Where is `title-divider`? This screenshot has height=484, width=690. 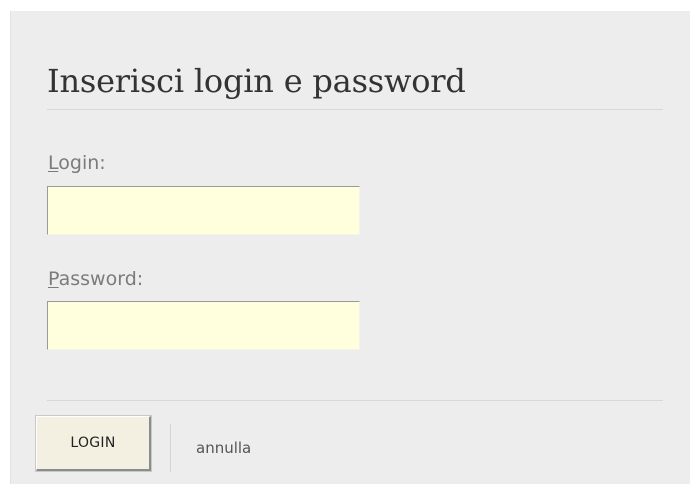
title-divider is located at coordinates (355, 109).